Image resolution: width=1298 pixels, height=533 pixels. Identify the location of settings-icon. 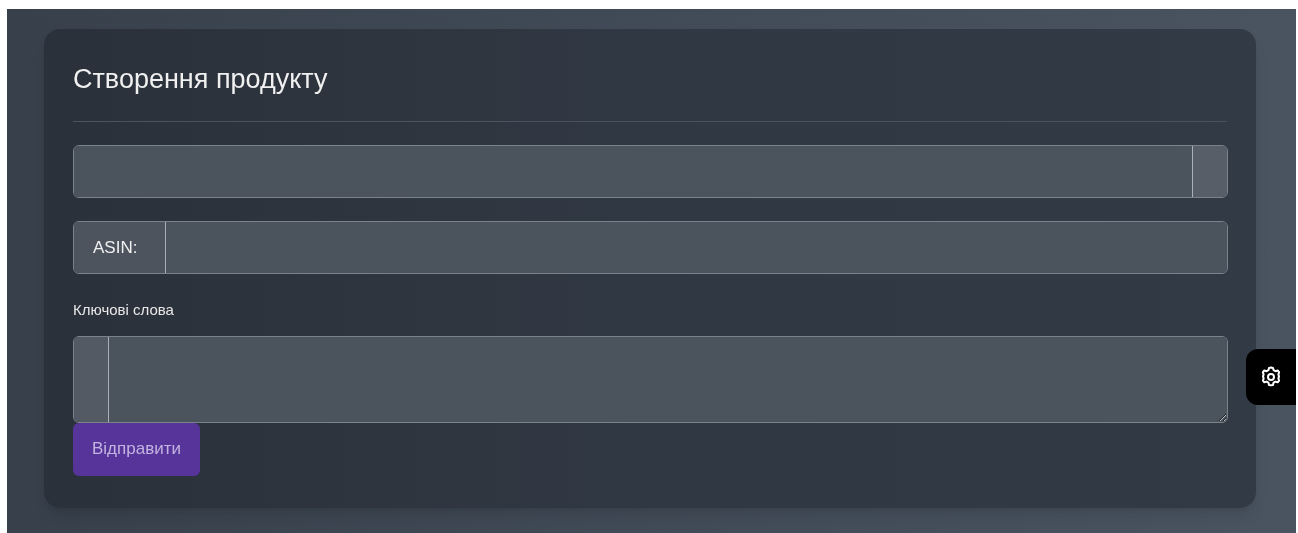
(1271, 377).